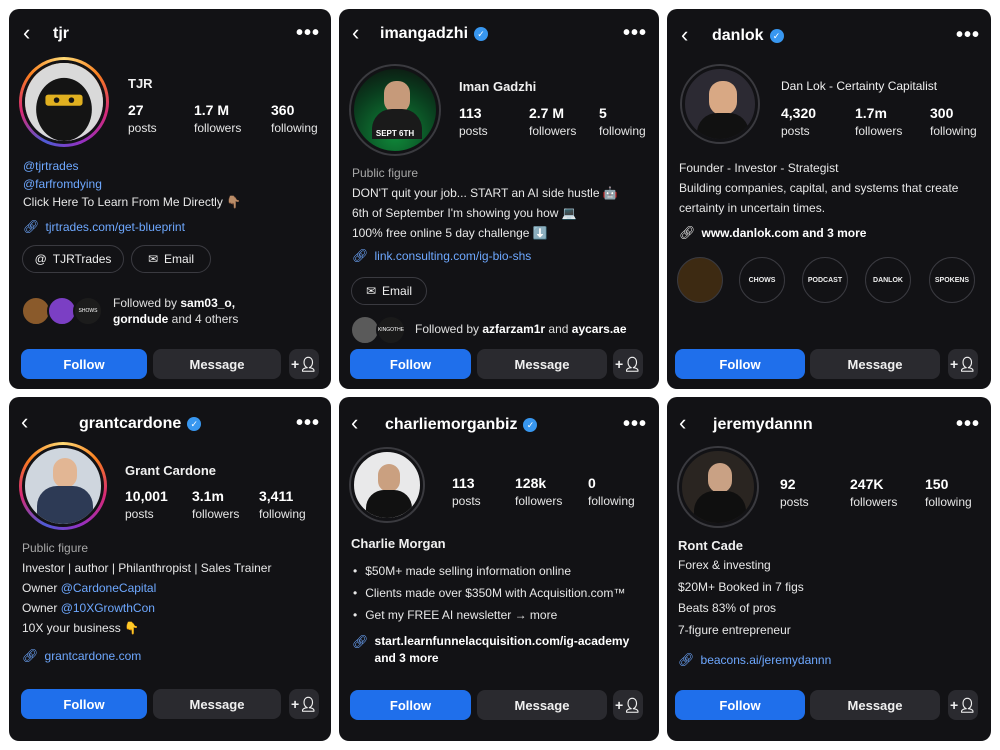 This screenshot has width=1000, height=750. Describe the element at coordinates (521, 329) in the screenshot. I see `followed-by: Followed by azfarzam1r and aycars.ae` at that location.